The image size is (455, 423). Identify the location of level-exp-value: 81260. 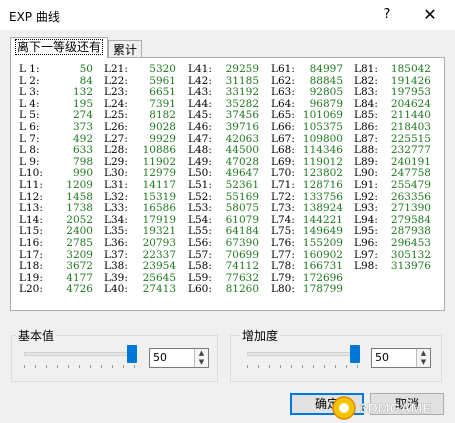
(242, 289).